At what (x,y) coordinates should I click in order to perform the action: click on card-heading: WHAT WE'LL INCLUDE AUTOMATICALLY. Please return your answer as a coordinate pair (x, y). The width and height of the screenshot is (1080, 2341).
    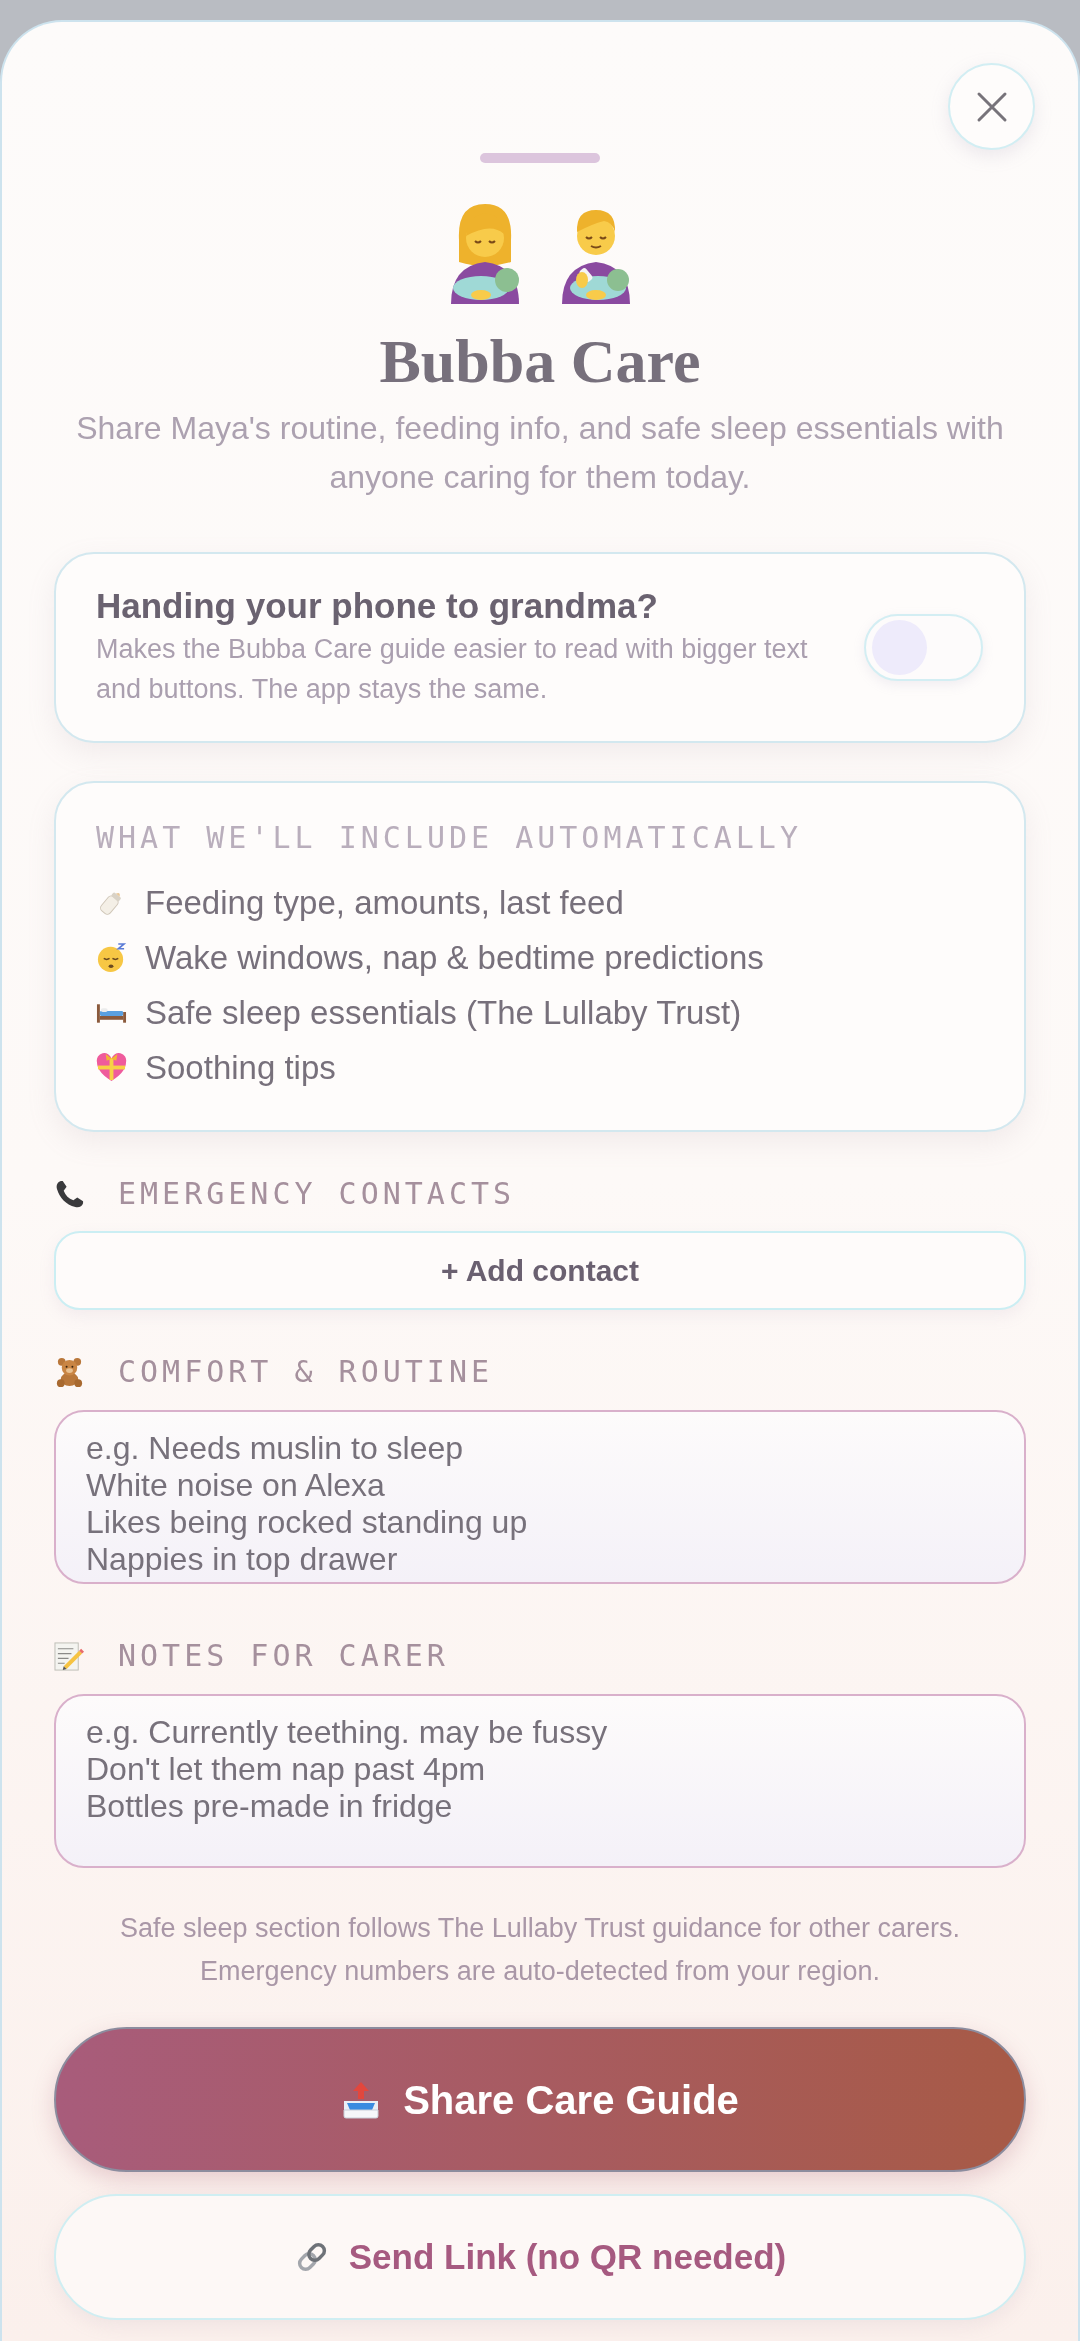
    Looking at the image, I should click on (449, 838).